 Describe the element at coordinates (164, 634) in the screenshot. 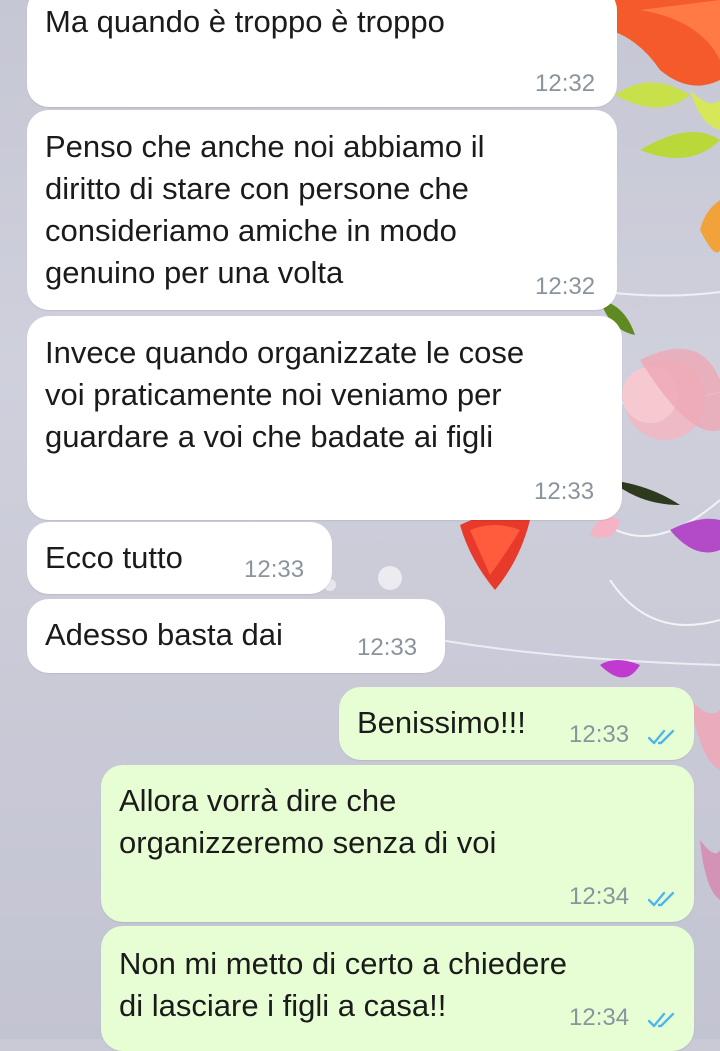

I see `message-text: Adesso basta dai` at that location.